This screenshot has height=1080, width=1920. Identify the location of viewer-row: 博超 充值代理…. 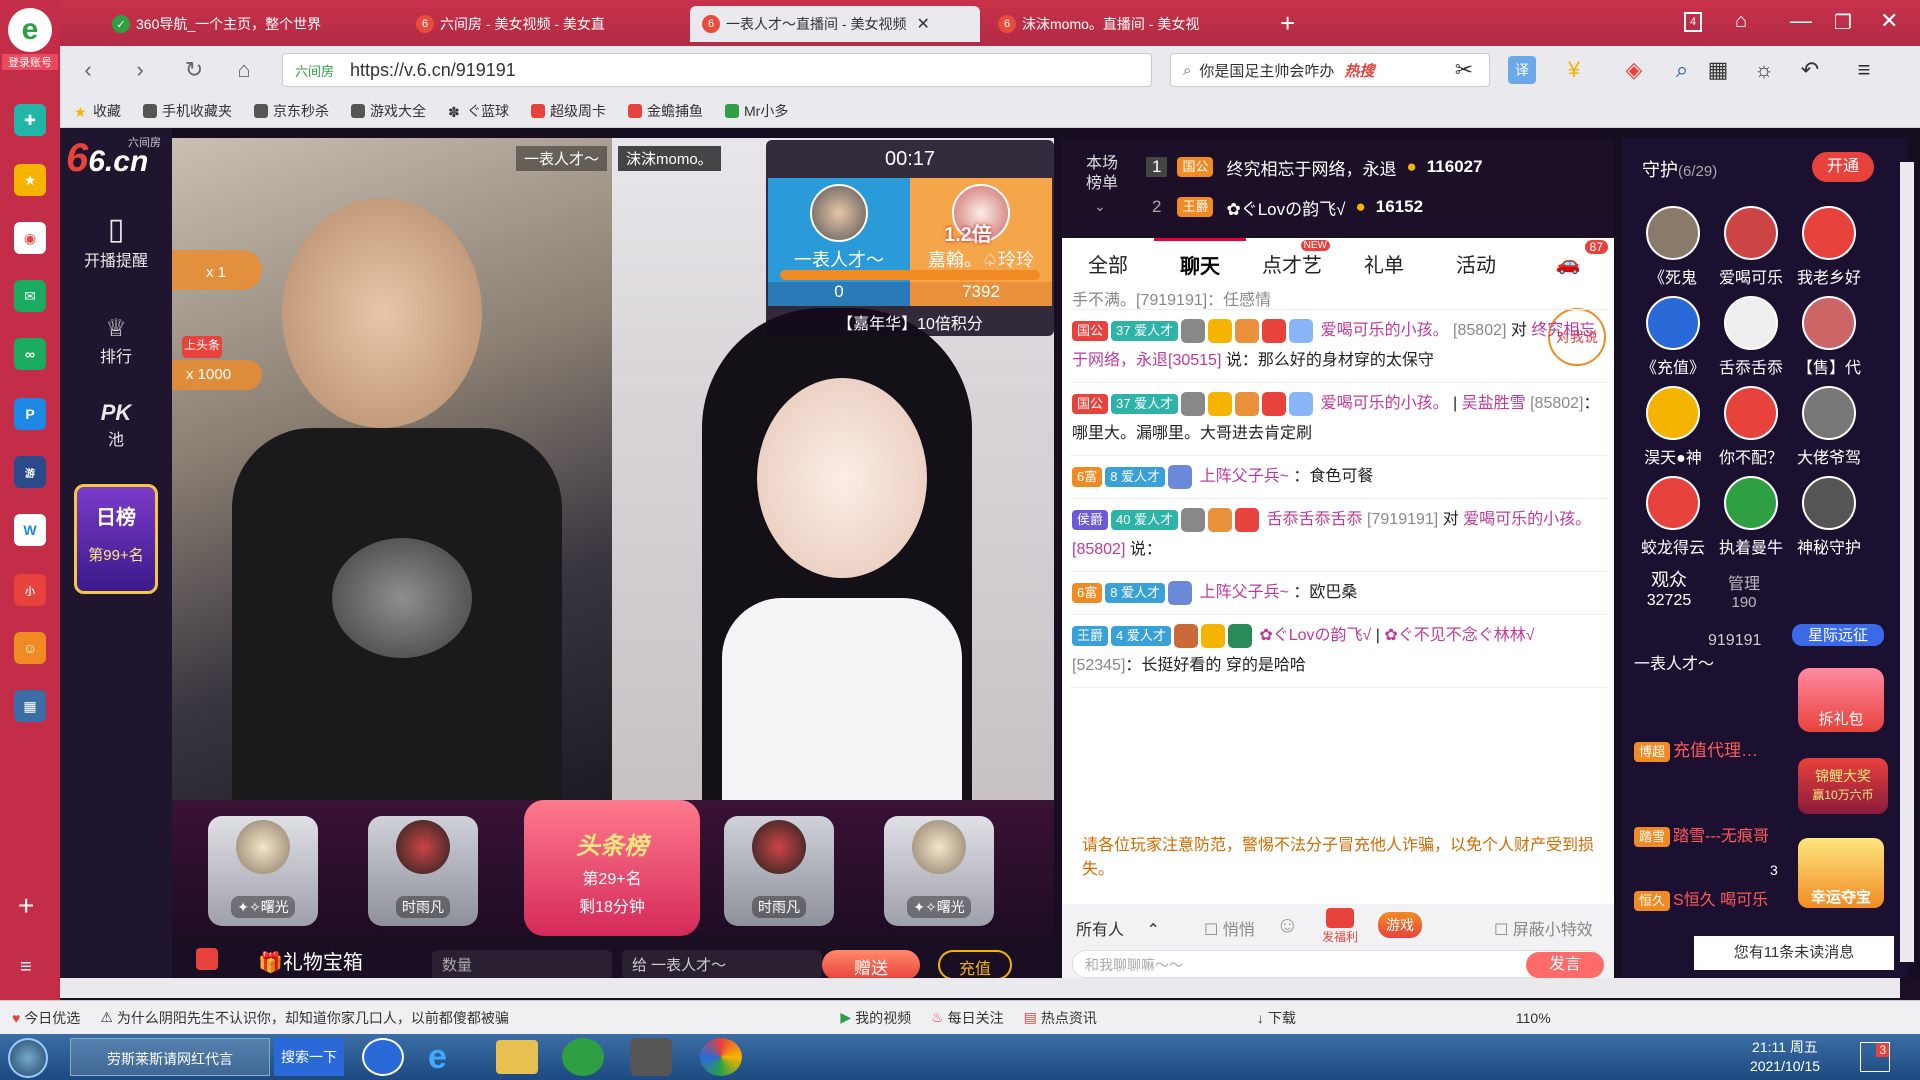
(1714, 749).